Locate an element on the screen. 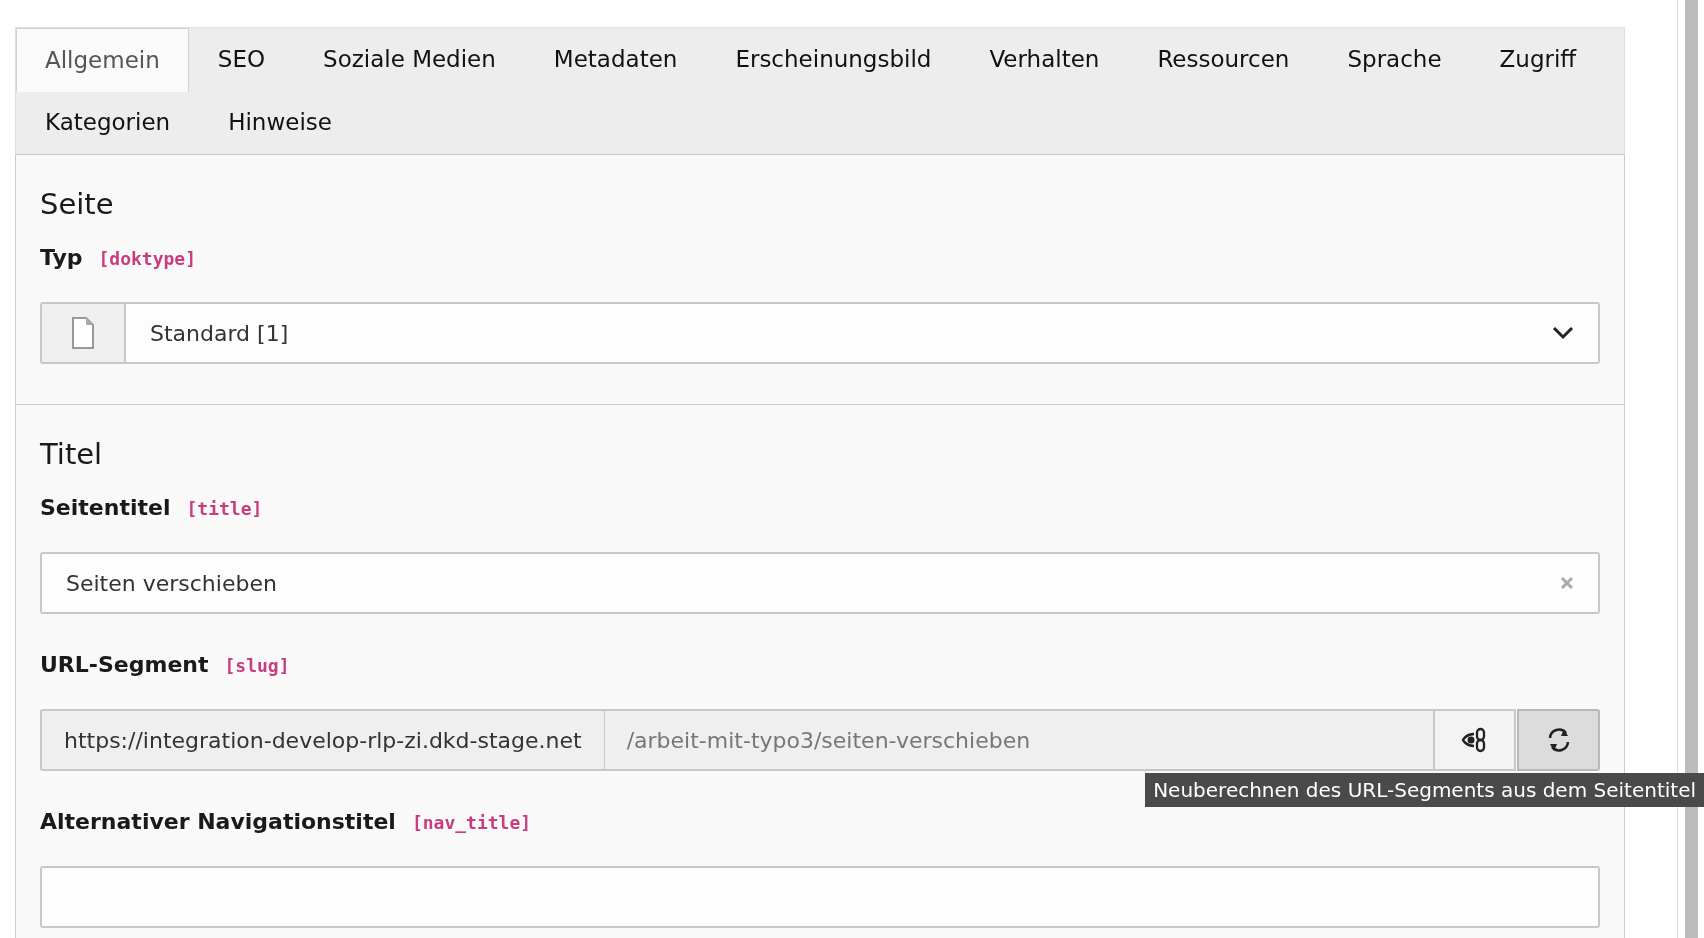  section-heading: Titel is located at coordinates (72, 454).